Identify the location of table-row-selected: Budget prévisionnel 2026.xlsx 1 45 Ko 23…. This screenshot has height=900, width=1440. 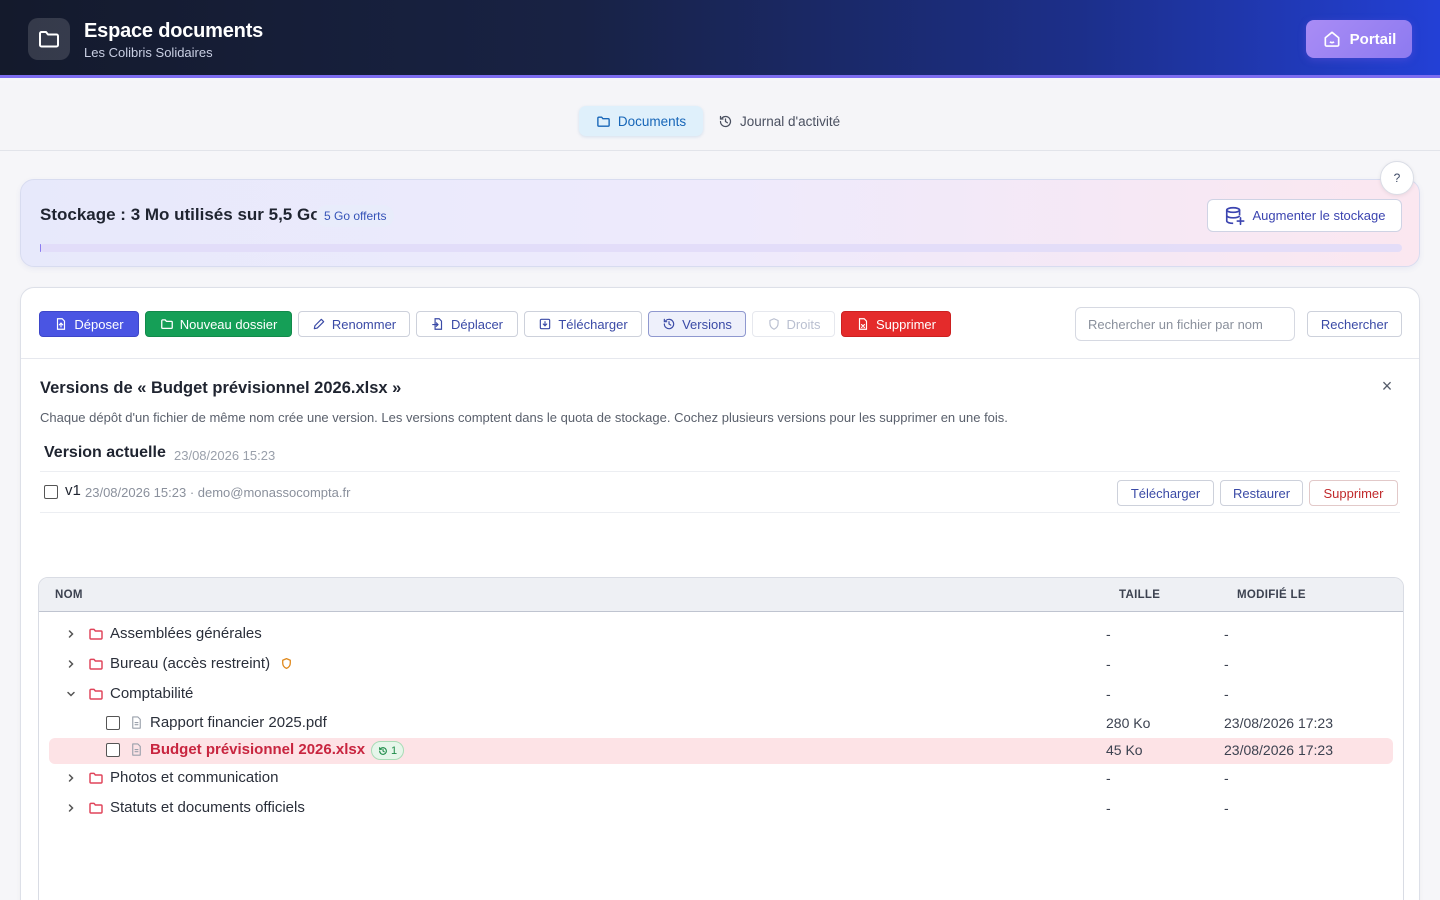
(721, 751).